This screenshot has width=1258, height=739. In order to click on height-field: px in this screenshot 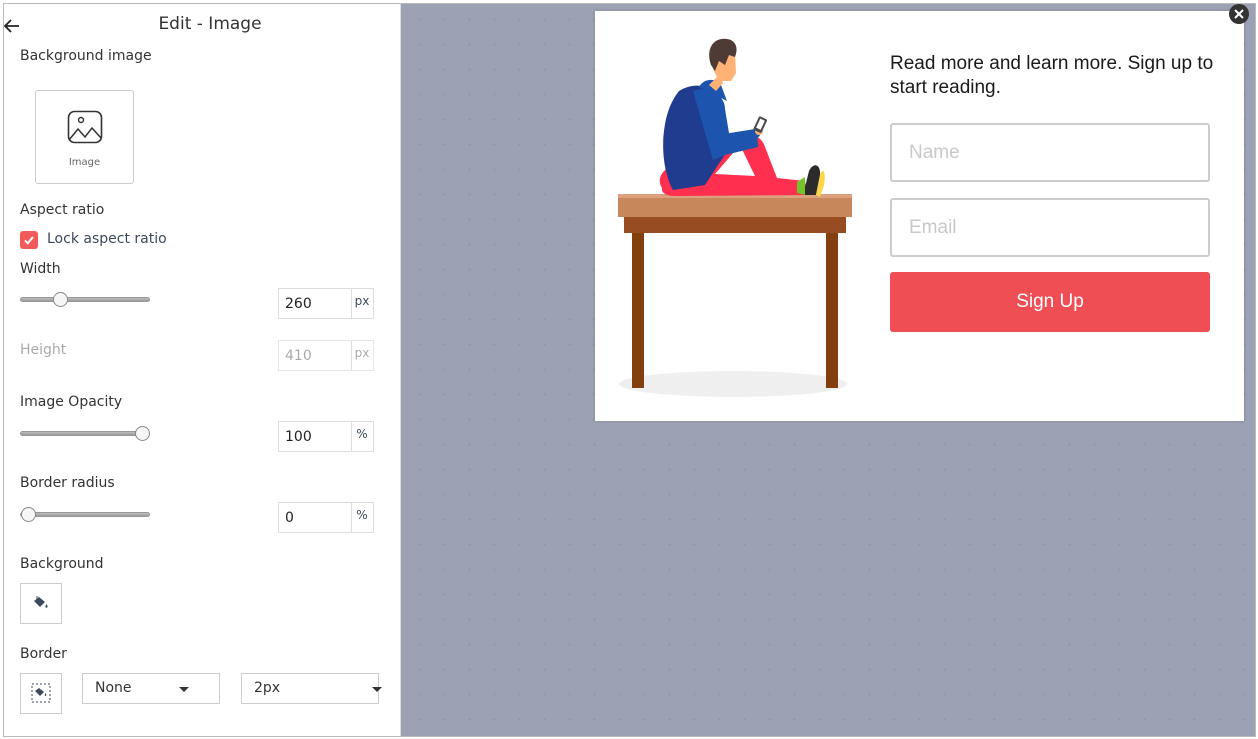, I will do `click(326, 355)`.